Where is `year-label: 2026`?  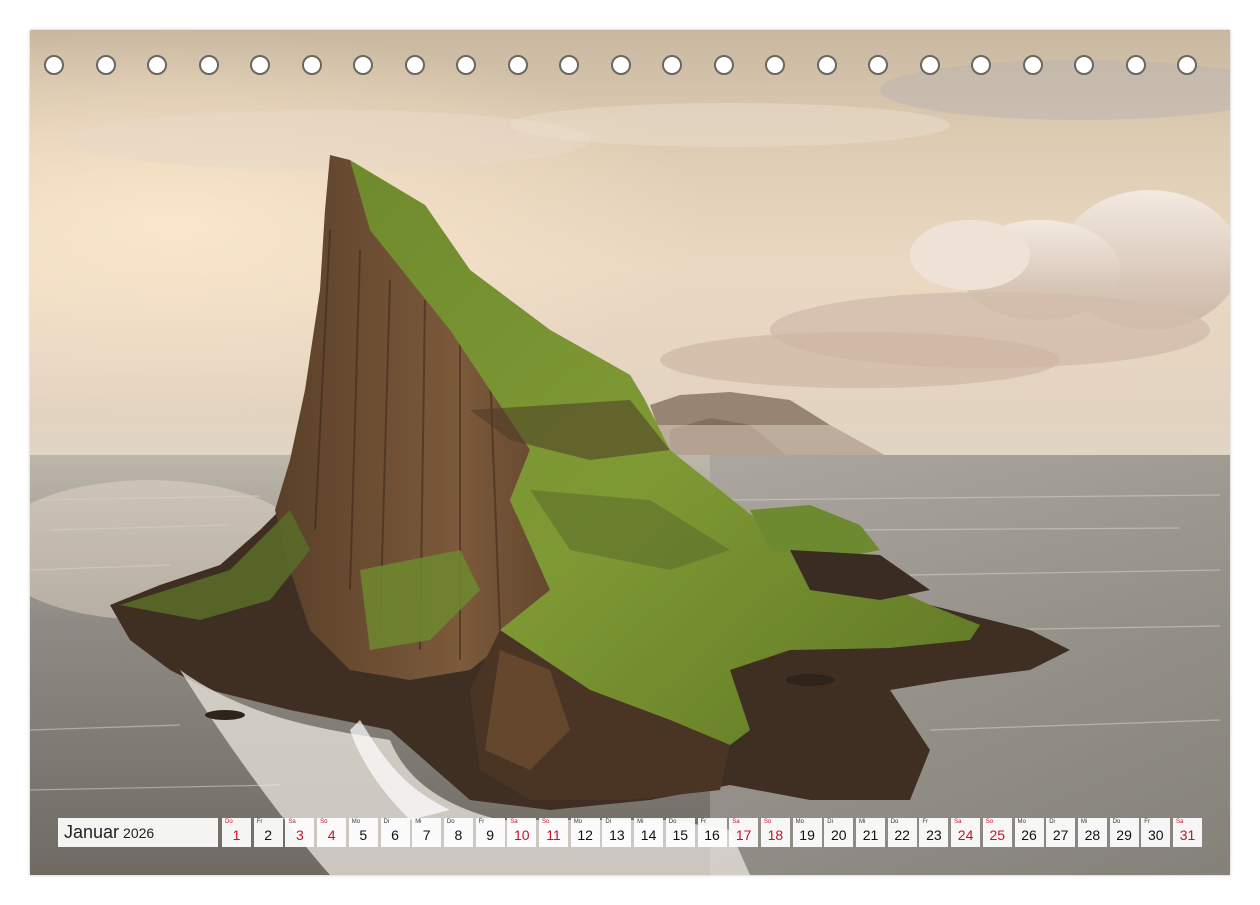
year-label: 2026 is located at coordinates (139, 833).